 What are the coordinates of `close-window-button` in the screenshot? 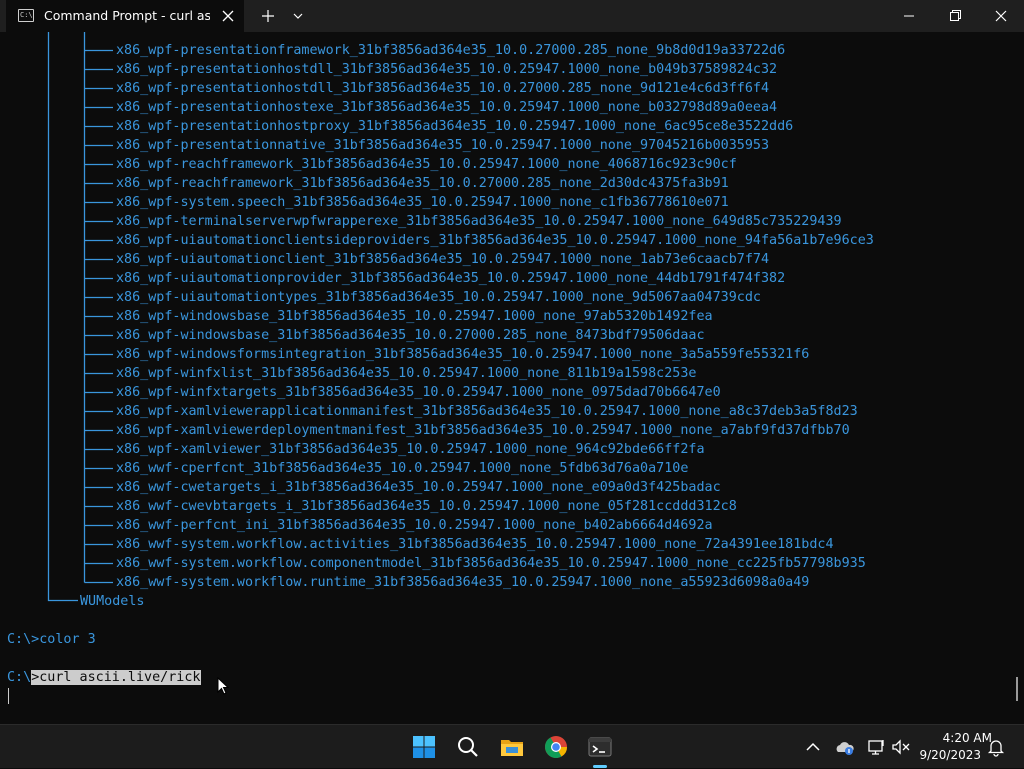 It's located at (1001, 16).